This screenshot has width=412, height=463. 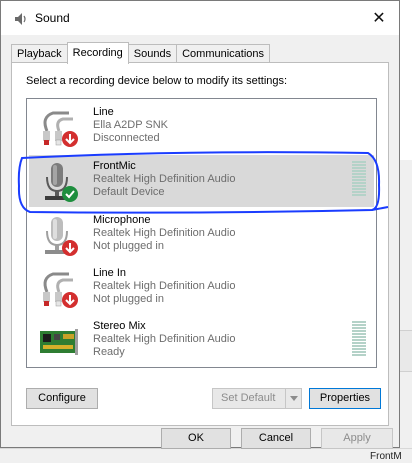 I want to click on device-item-line: Line Ella A2DP SNK Disconnected, so click(x=201, y=127).